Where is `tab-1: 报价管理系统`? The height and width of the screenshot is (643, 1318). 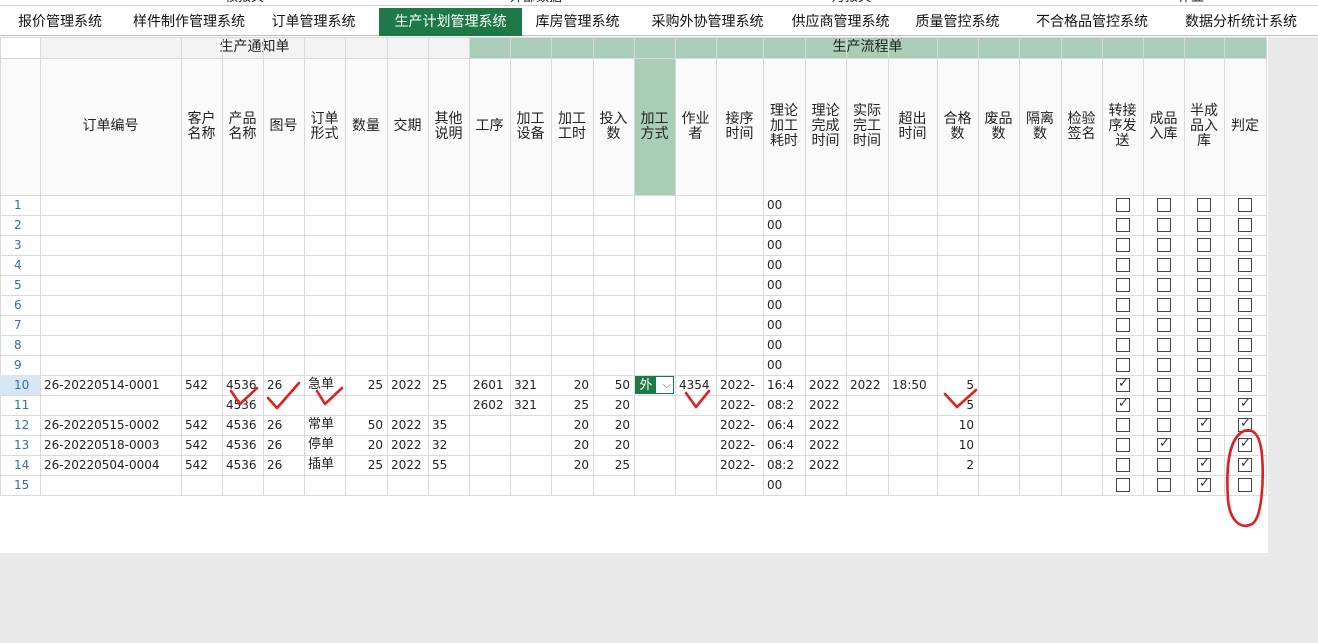
tab-1: 报价管理系统 is located at coordinates (60, 22).